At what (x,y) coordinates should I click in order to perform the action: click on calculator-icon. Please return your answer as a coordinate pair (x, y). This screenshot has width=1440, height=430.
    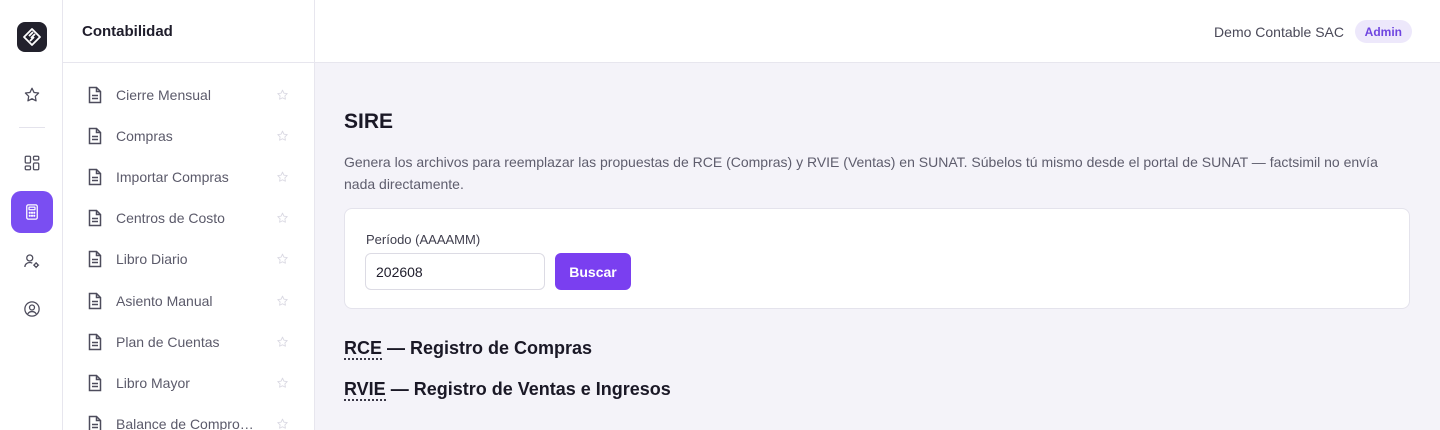
    Looking at the image, I should click on (32, 212).